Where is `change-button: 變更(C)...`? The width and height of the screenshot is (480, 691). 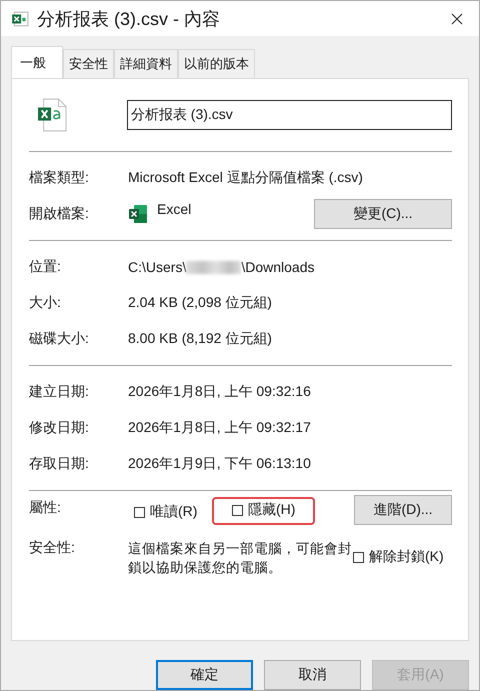
change-button: 變更(C)... is located at coordinates (383, 214).